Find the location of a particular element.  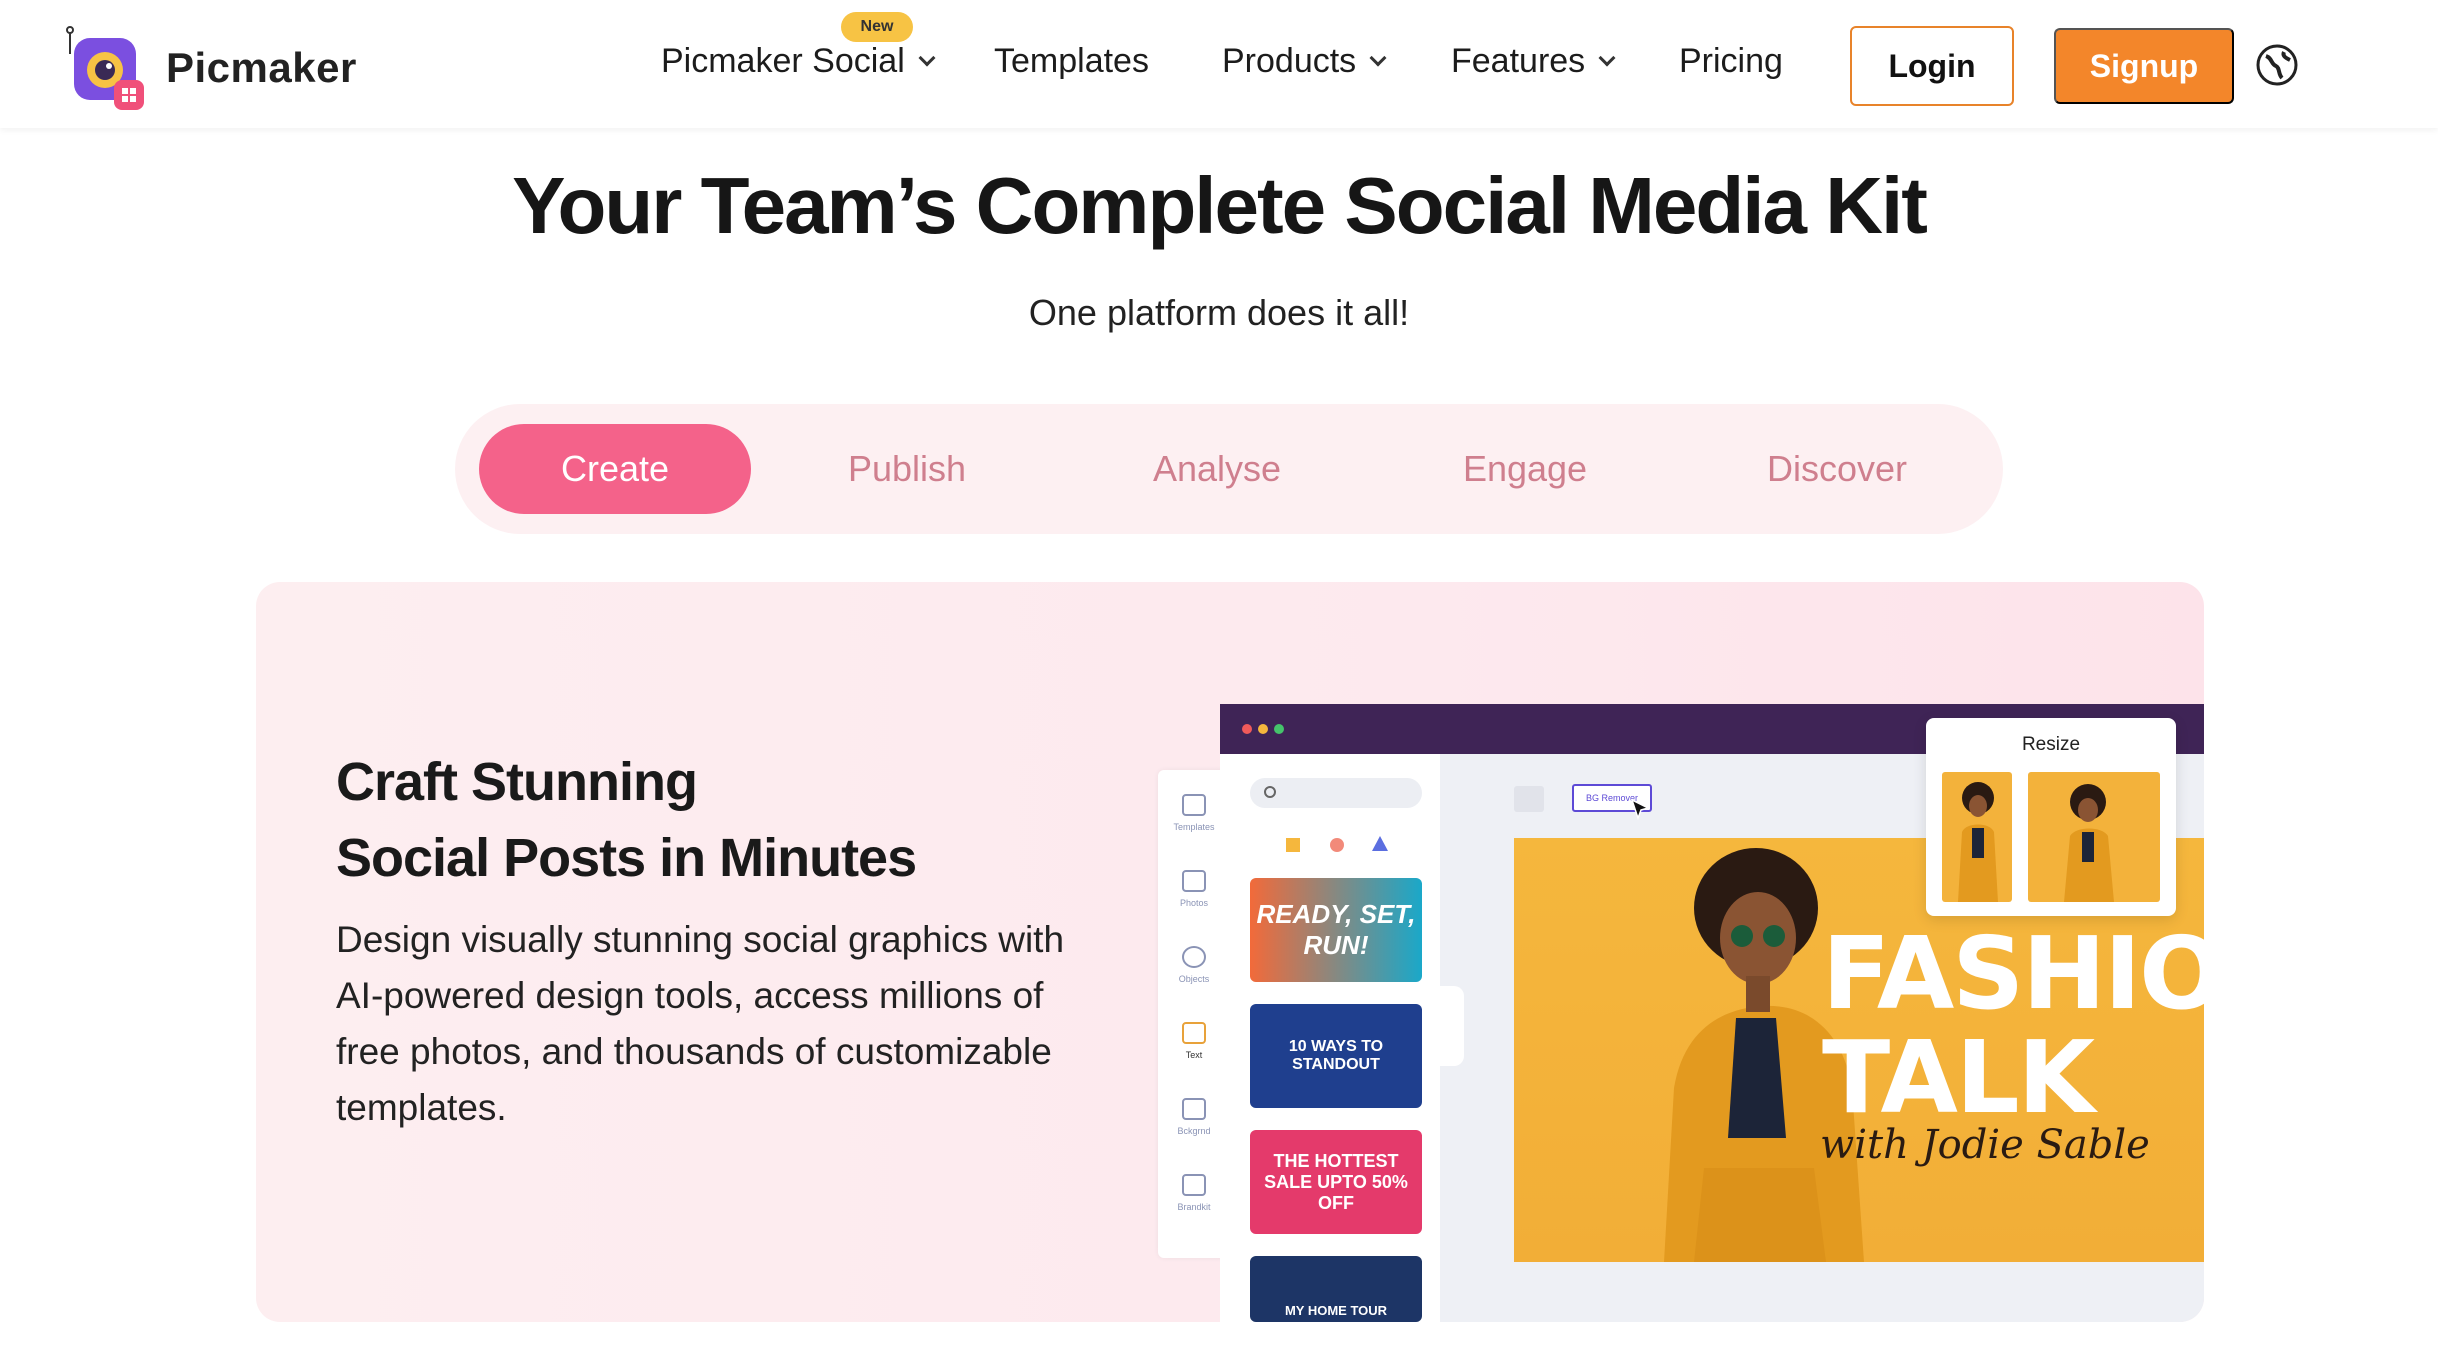

resize-preview-portrait is located at coordinates (1977, 837).